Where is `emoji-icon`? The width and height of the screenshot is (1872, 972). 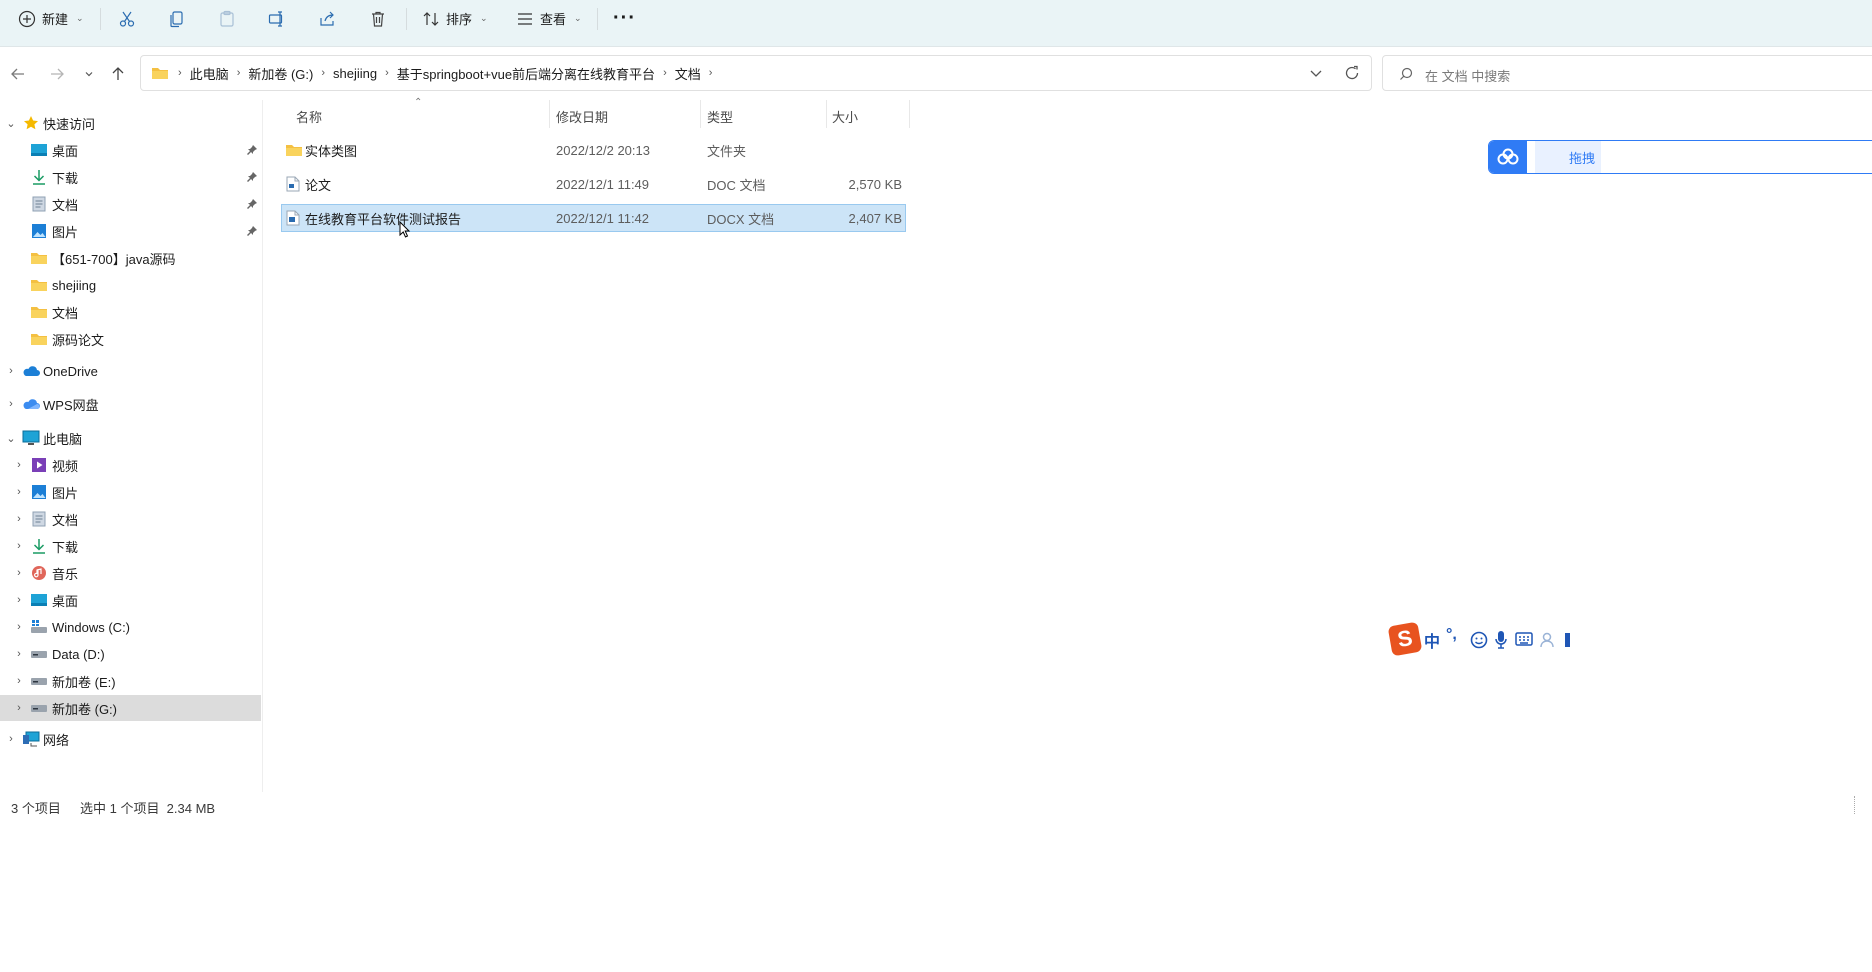 emoji-icon is located at coordinates (1479, 640).